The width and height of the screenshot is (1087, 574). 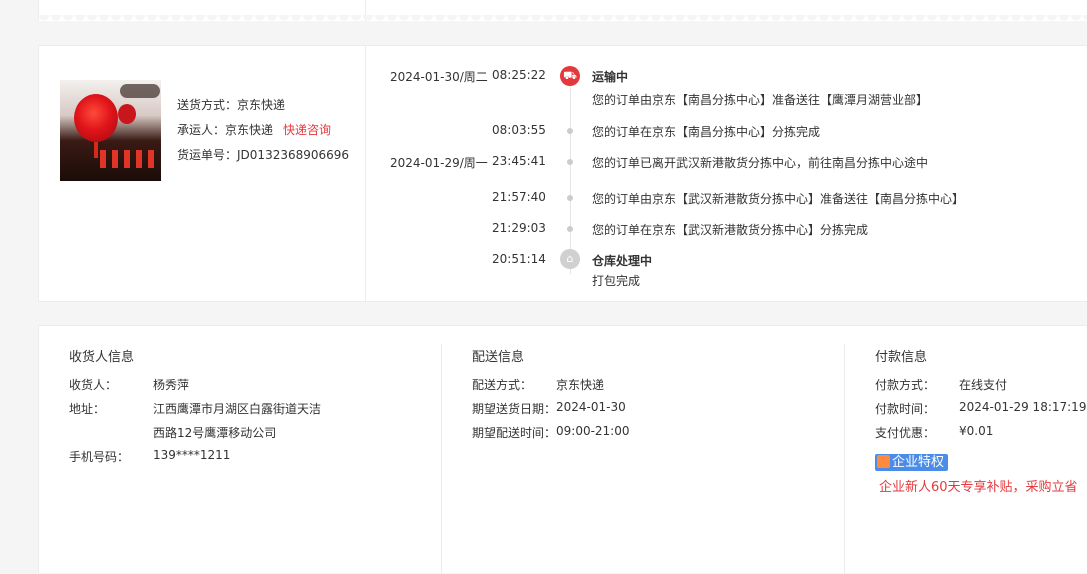 What do you see at coordinates (519, 161) in the screenshot?
I see `timeline-time: 23:45:41` at bounding box center [519, 161].